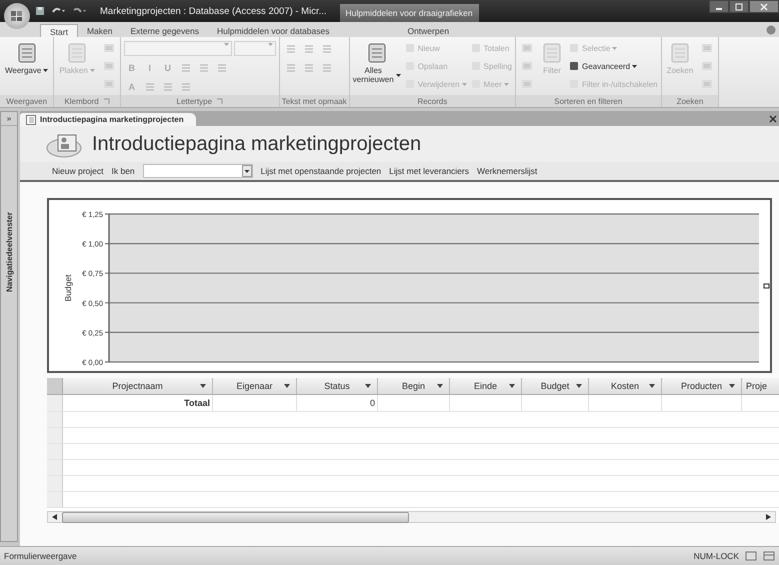 Image resolution: width=779 pixels, height=565 pixels. Describe the element at coordinates (257, 144) in the screenshot. I see `form-title: Introductiepagina marketingprojecten` at that location.